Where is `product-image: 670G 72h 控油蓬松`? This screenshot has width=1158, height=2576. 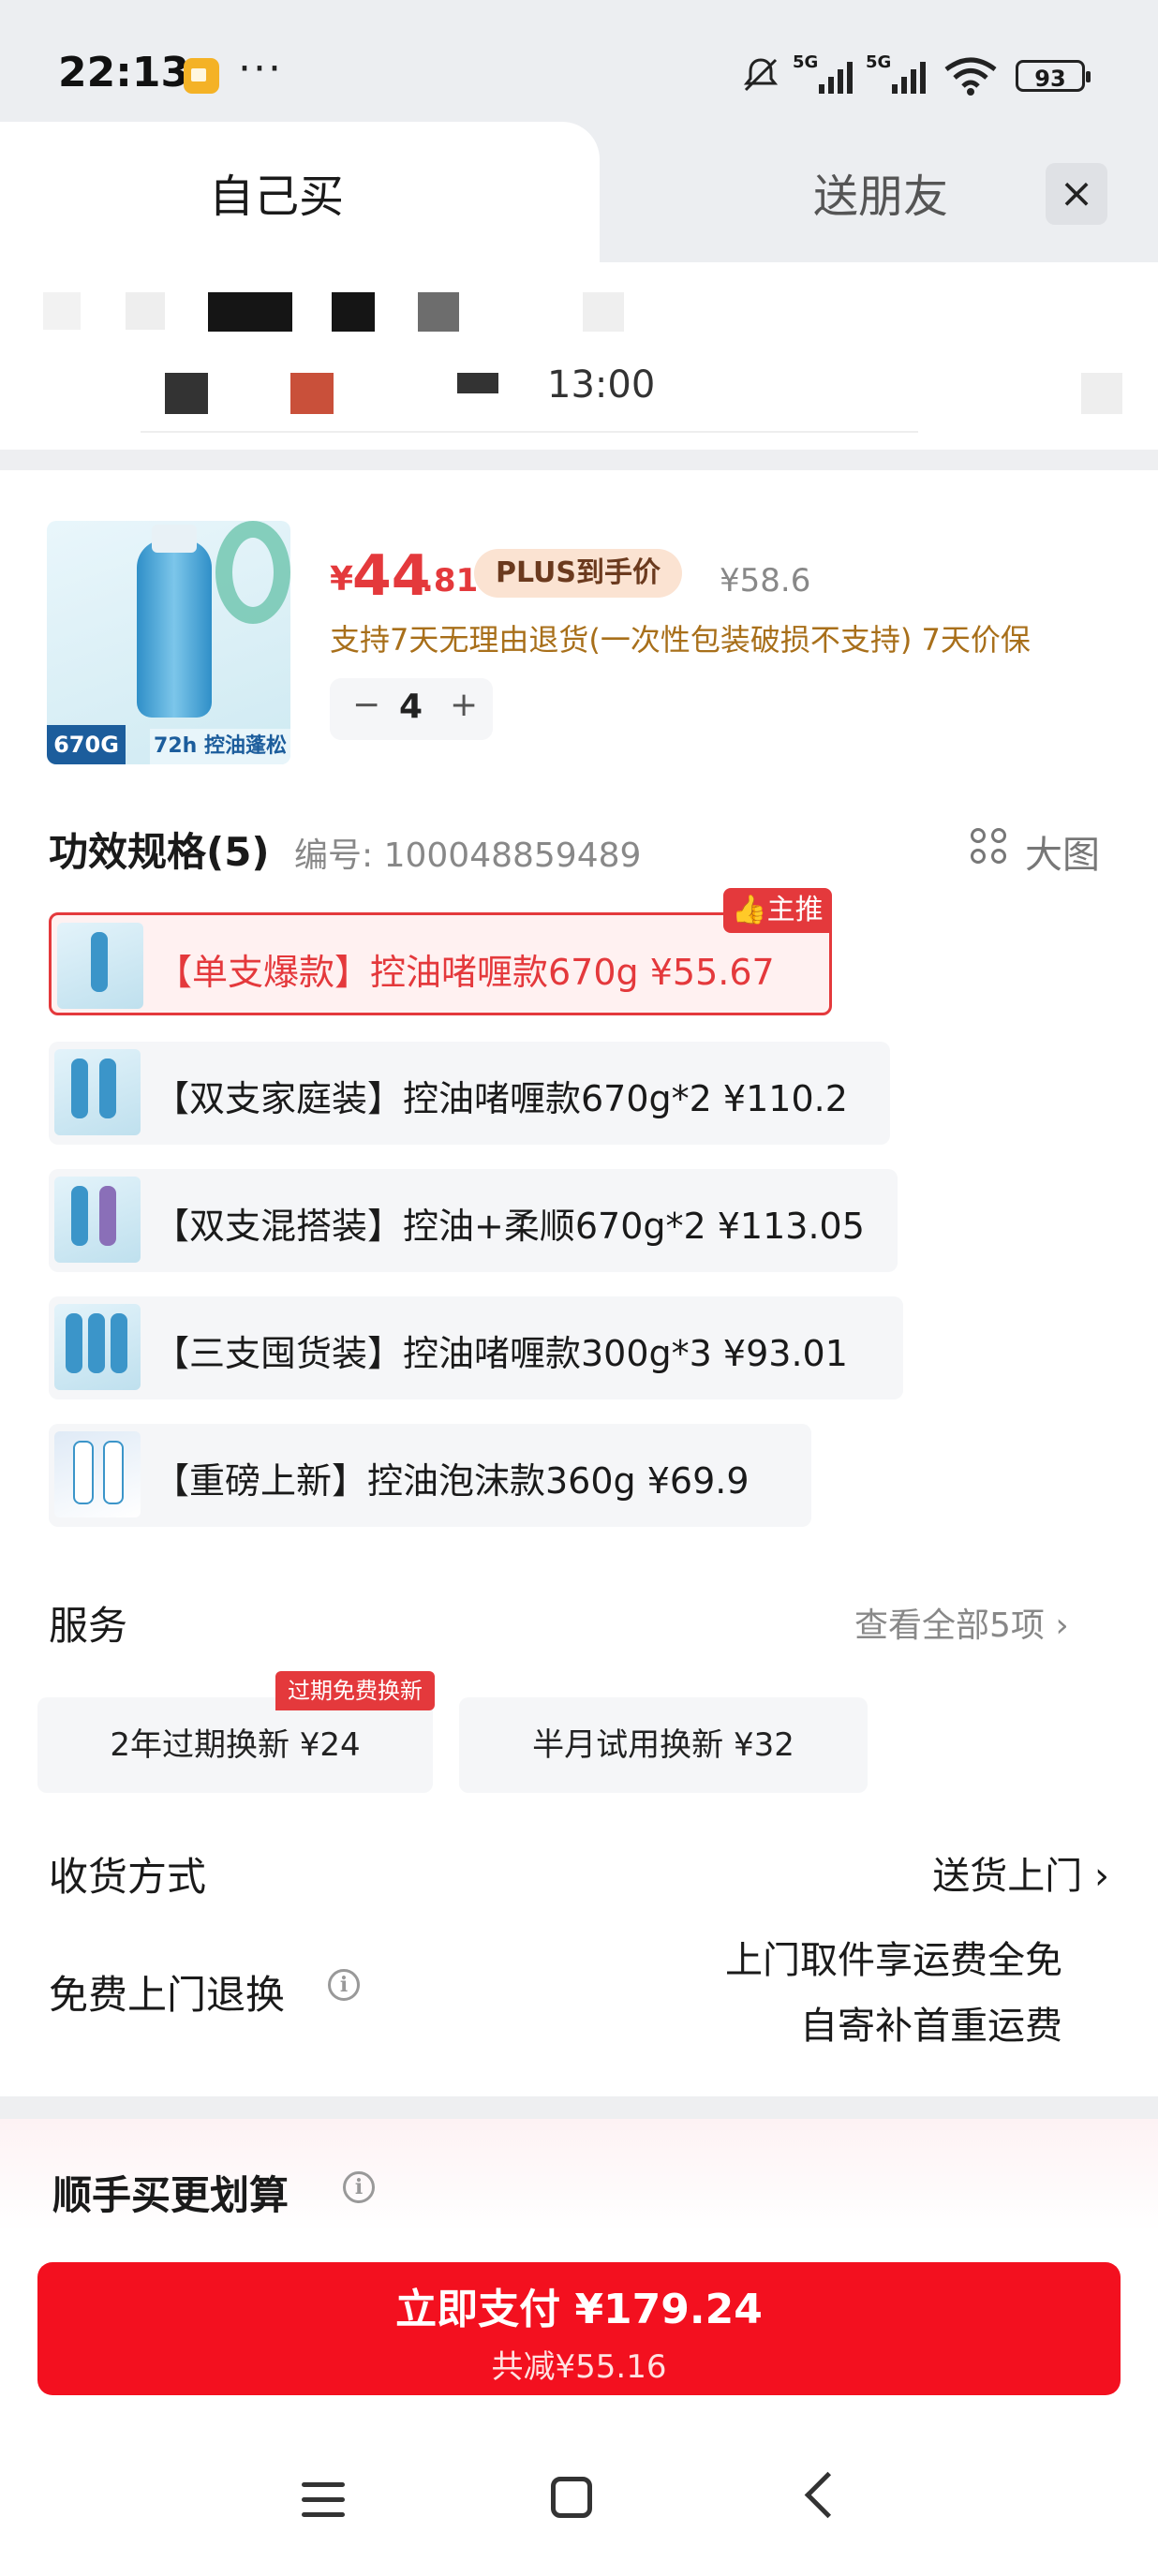
product-image: 670G 72h 控油蓬松 is located at coordinates (168, 642).